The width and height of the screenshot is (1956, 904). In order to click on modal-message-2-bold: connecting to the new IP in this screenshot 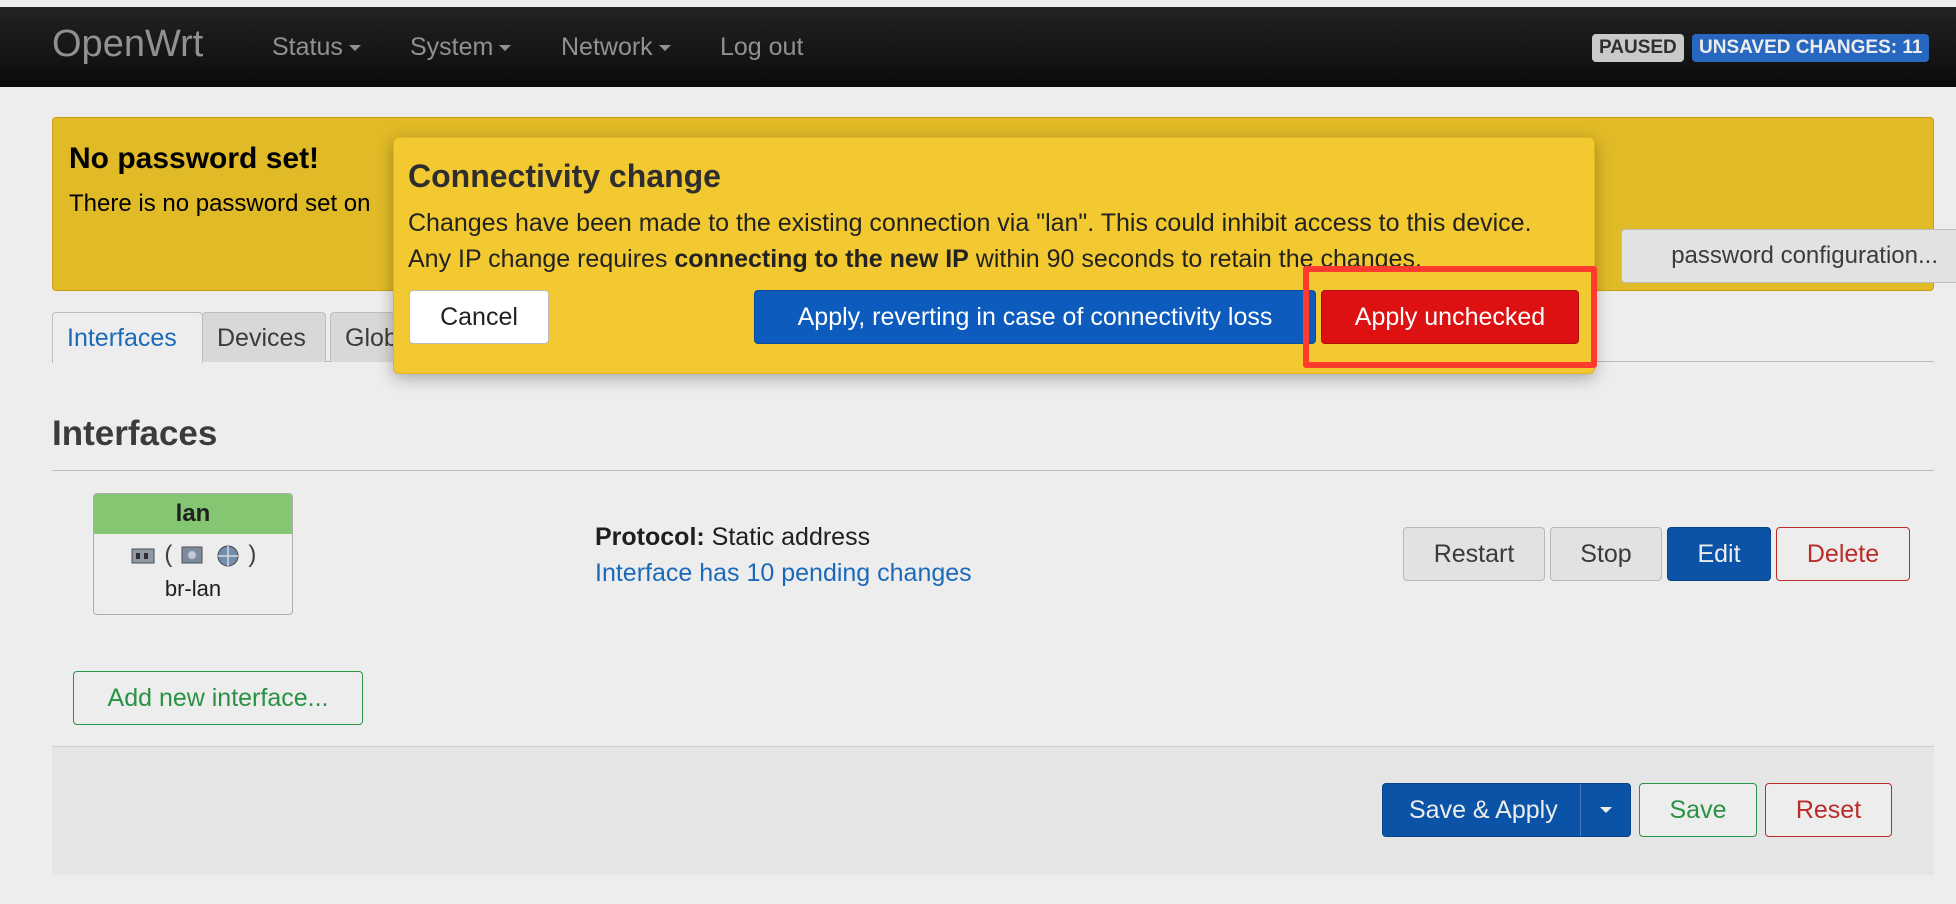, I will do `click(821, 259)`.